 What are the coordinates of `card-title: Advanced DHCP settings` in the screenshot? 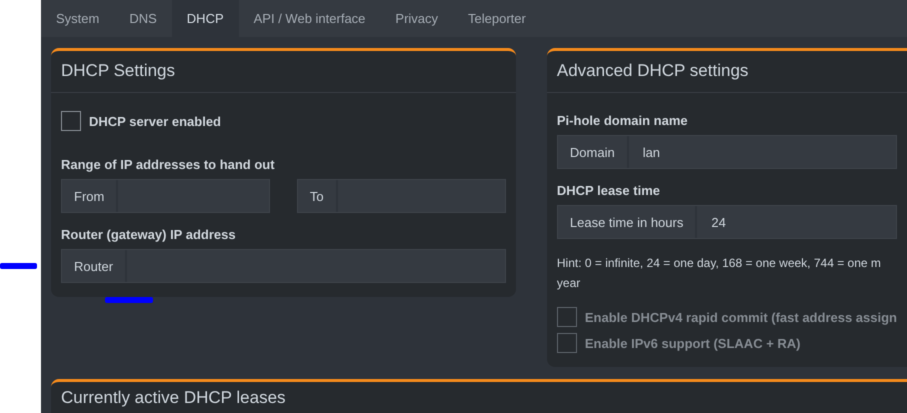 It's located at (726, 72).